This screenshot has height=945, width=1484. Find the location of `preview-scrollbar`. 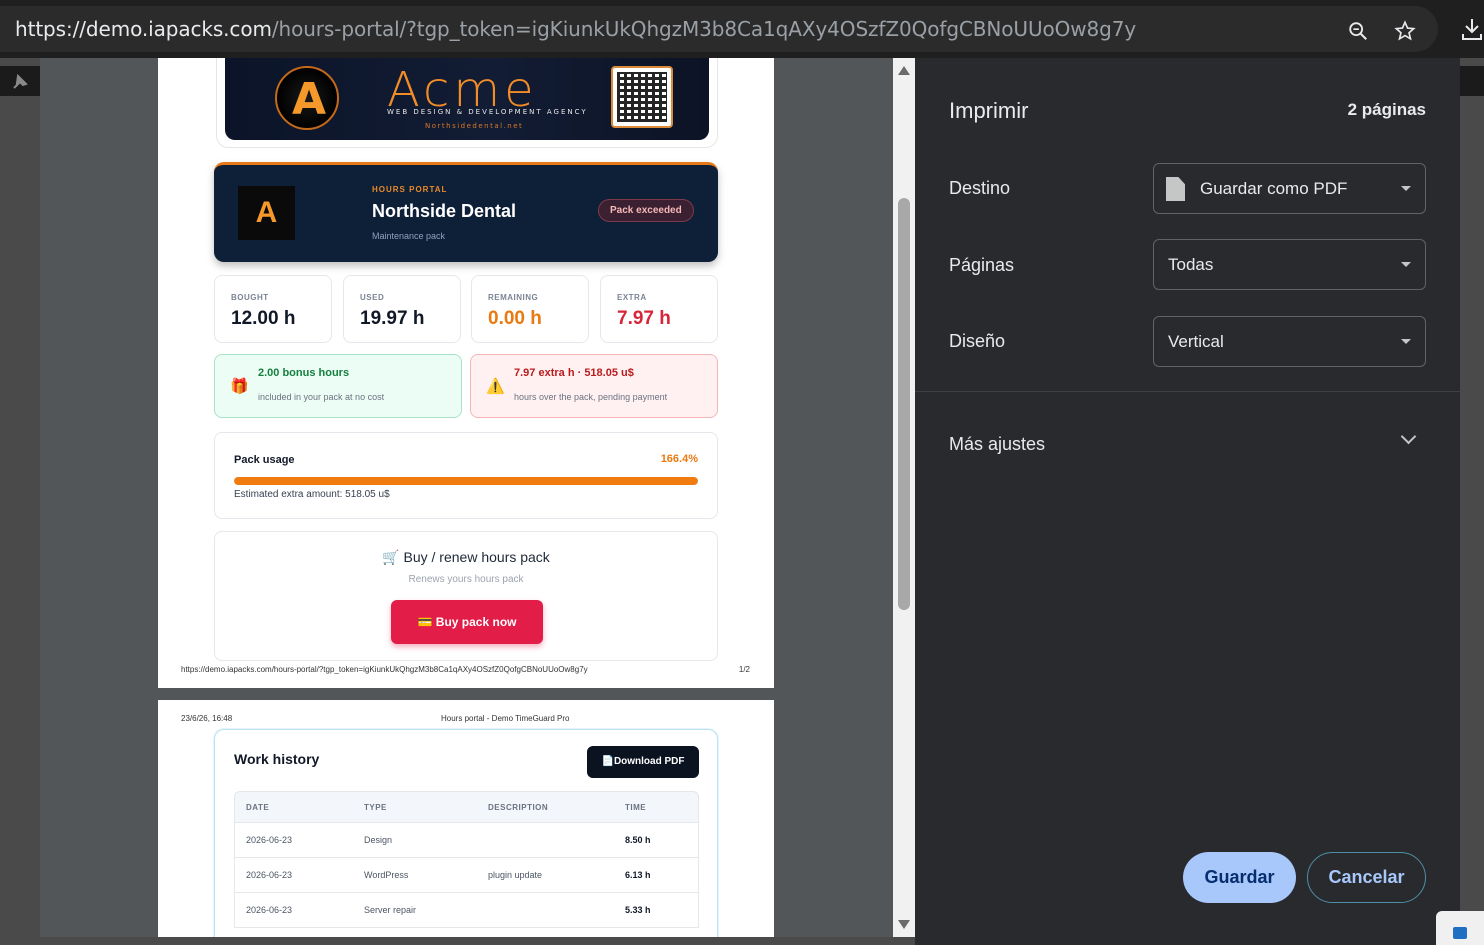

preview-scrollbar is located at coordinates (904, 497).